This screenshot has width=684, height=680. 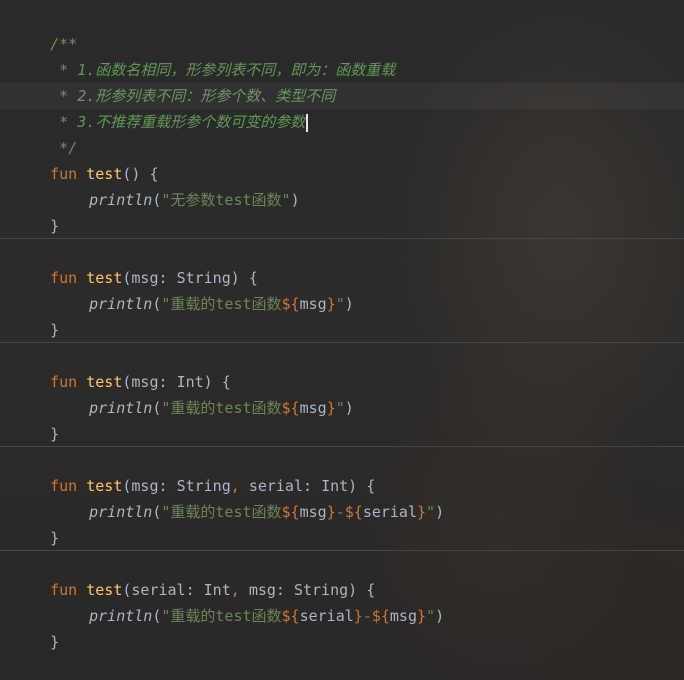 What do you see at coordinates (313, 512) in the screenshot?
I see `template-var-1: msg` at bounding box center [313, 512].